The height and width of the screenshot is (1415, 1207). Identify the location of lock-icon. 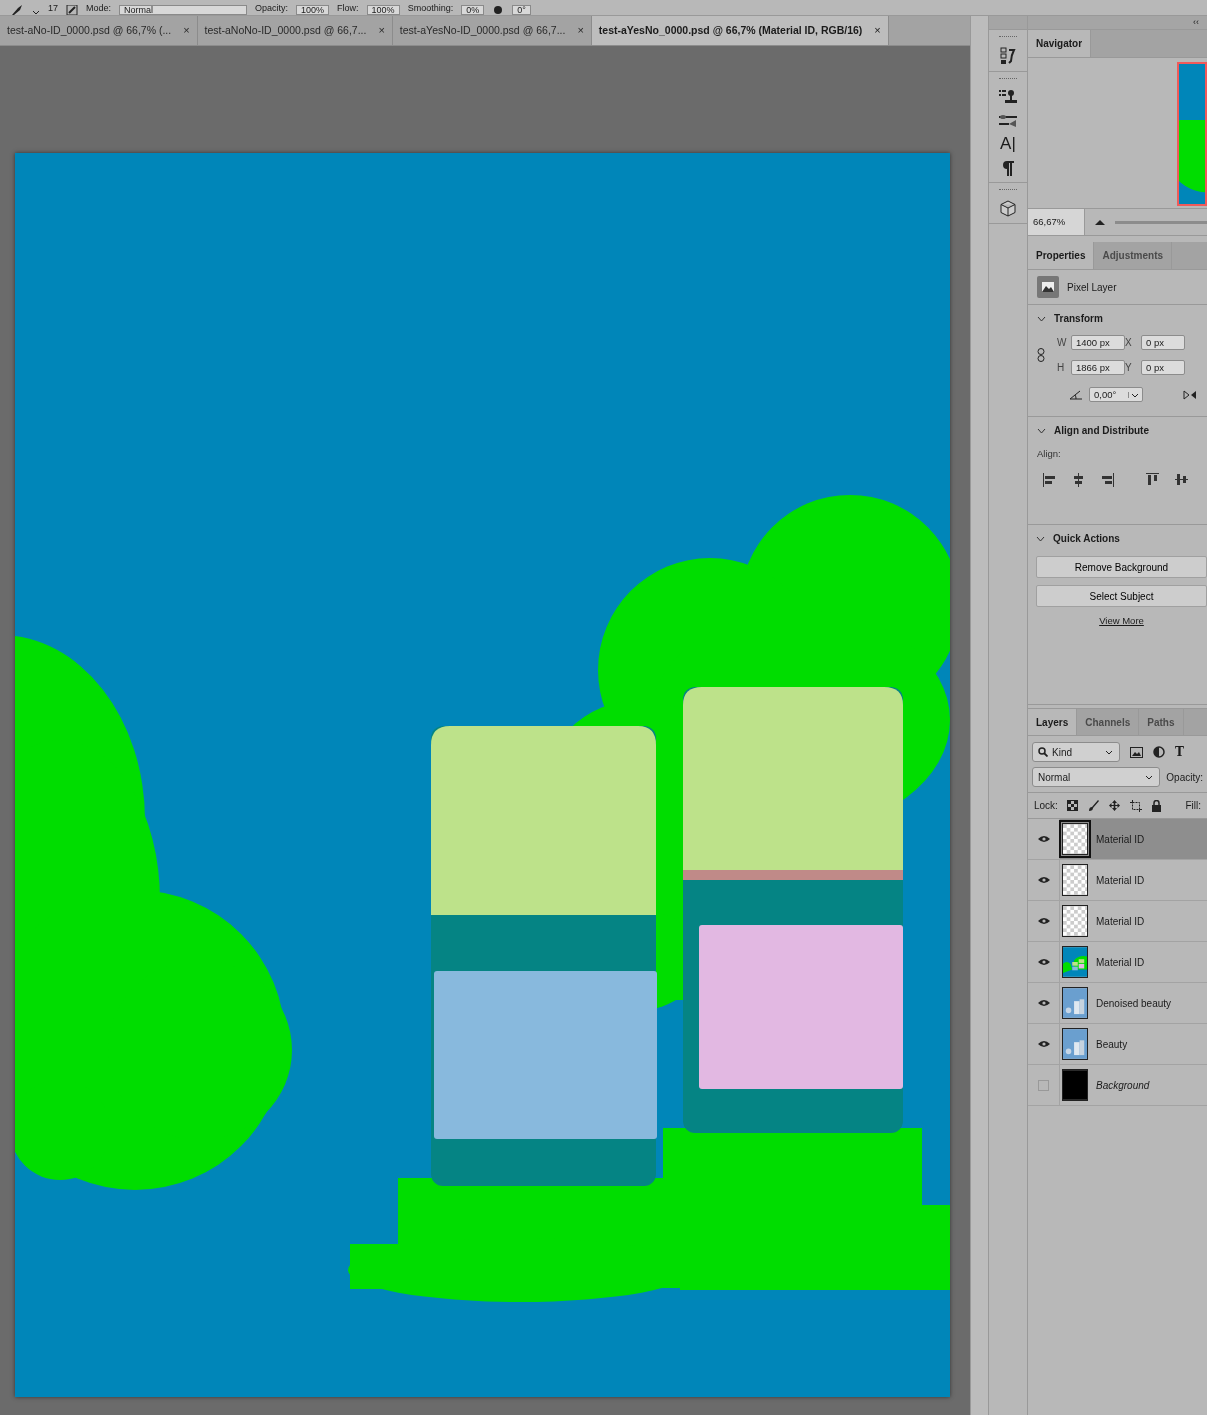
(1156, 805).